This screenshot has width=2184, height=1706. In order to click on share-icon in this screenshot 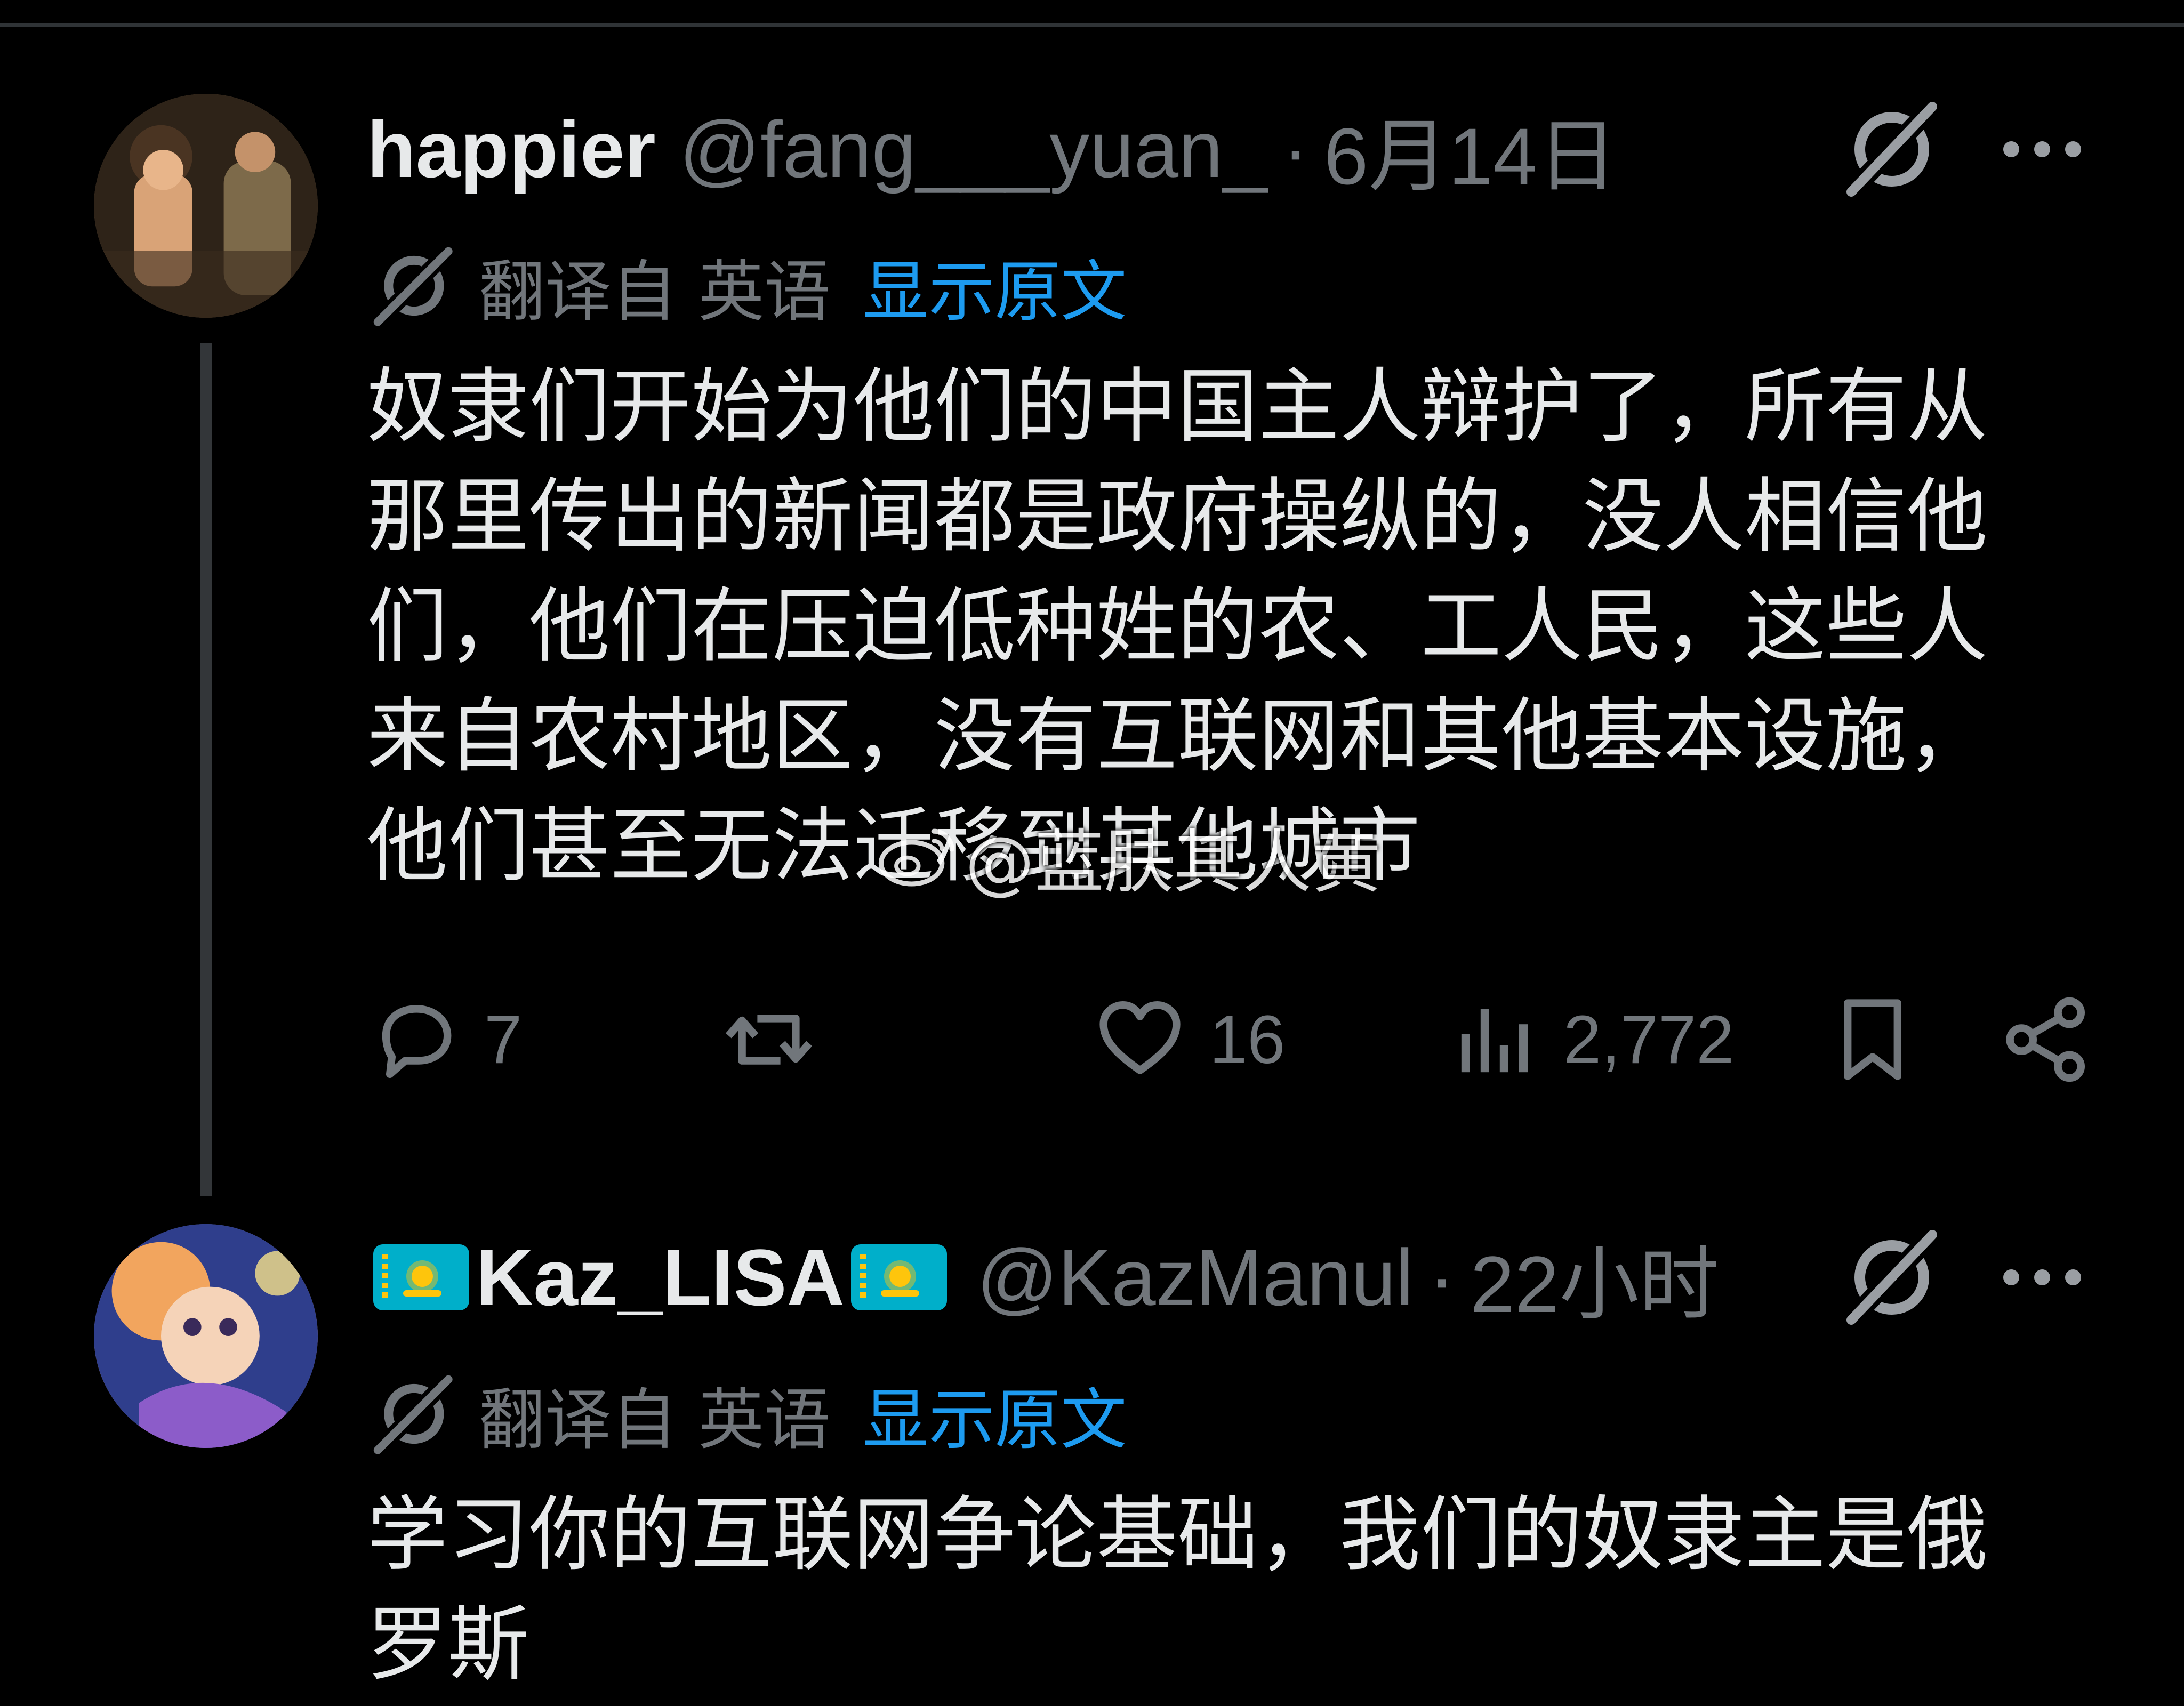, I will do `click(2045, 1039)`.